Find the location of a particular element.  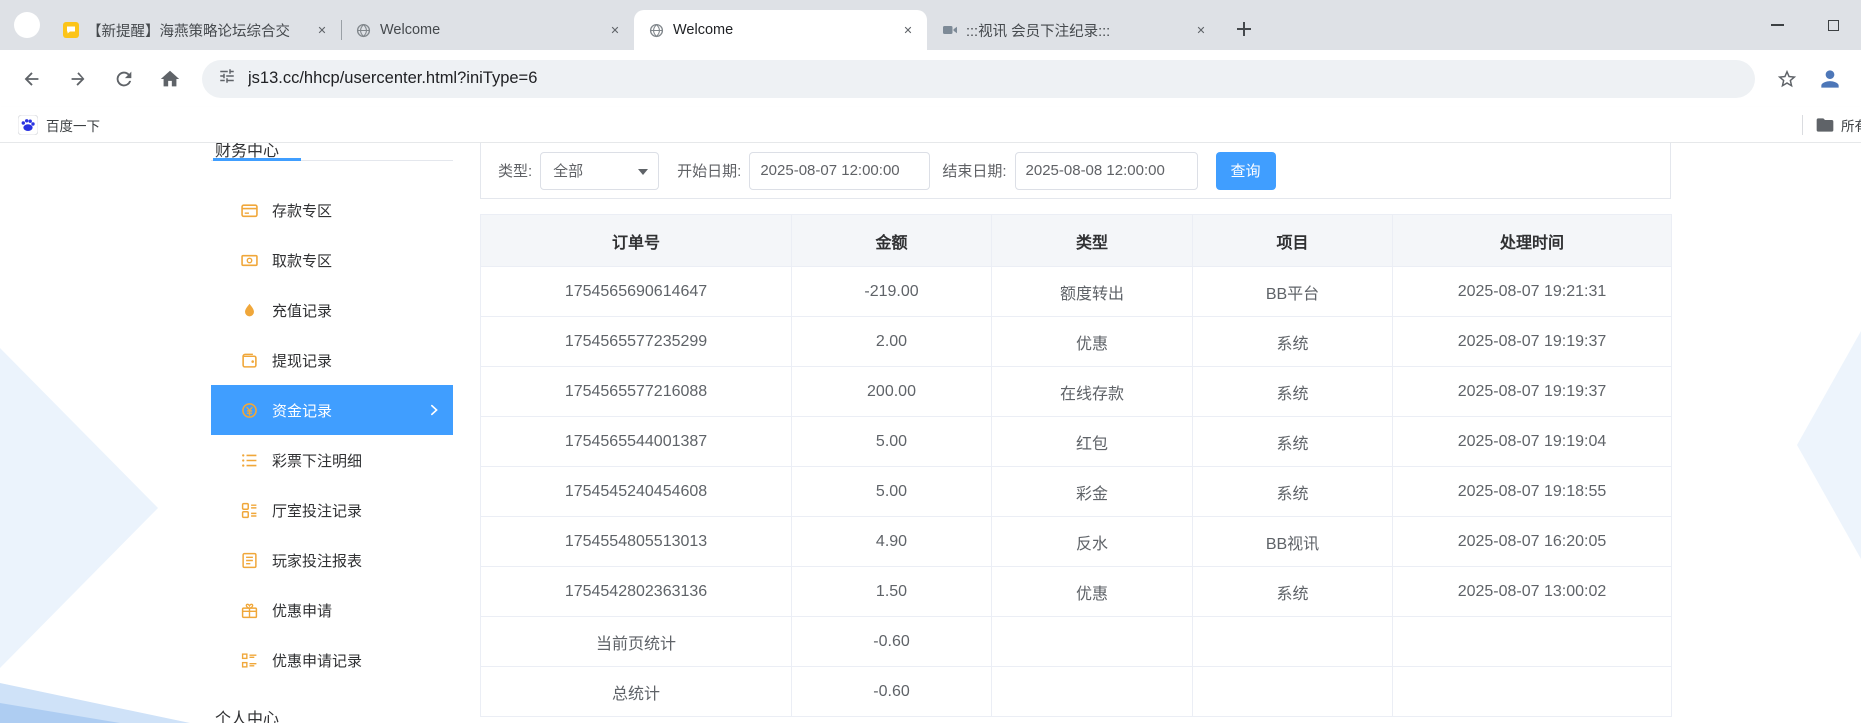

table-cell: 2025-08-07 13:00:02 is located at coordinates (1532, 591).